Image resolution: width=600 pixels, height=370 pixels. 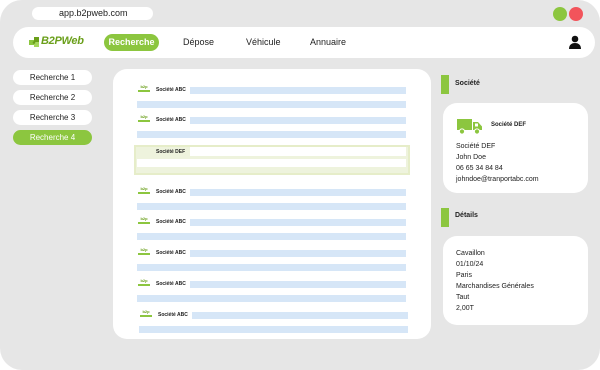 What do you see at coordinates (470, 264) in the screenshot?
I see `detail-date: 01/10/24` at bounding box center [470, 264].